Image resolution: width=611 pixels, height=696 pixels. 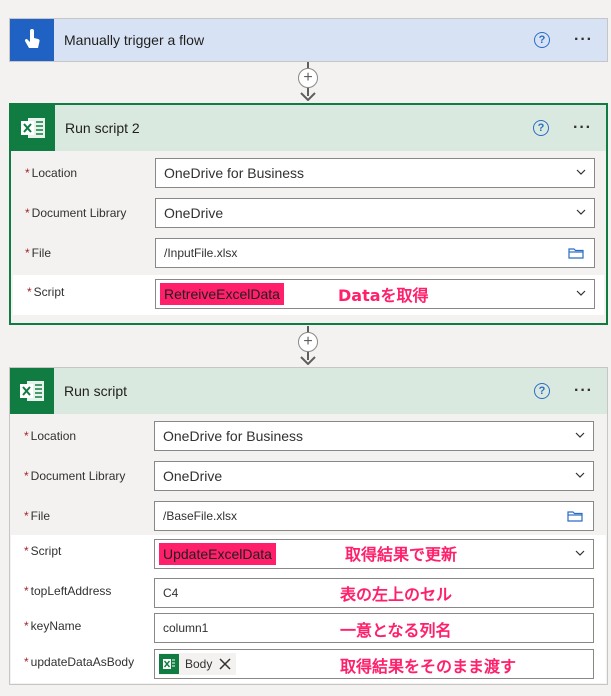 I want to click on file-input: /BaseFile.xlsx, so click(x=374, y=516).